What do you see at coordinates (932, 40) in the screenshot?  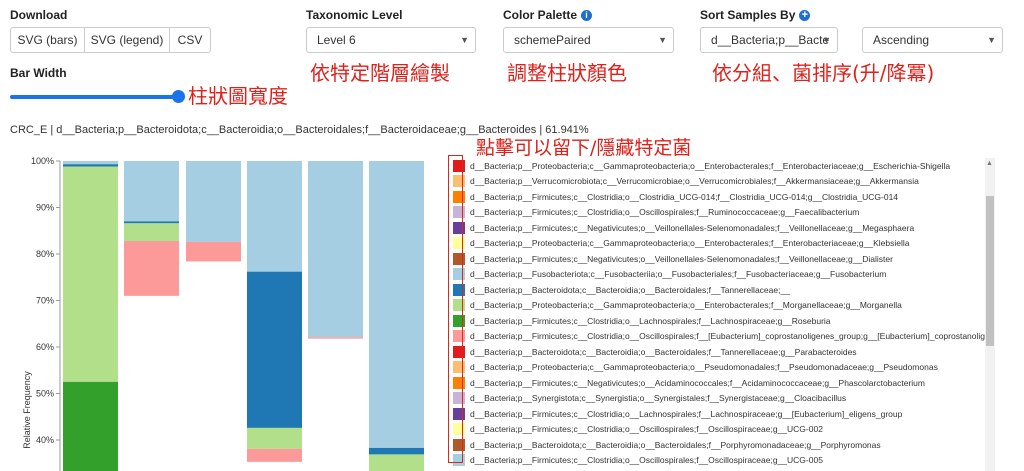 I see `sort-order-select: Ascending ▼` at bounding box center [932, 40].